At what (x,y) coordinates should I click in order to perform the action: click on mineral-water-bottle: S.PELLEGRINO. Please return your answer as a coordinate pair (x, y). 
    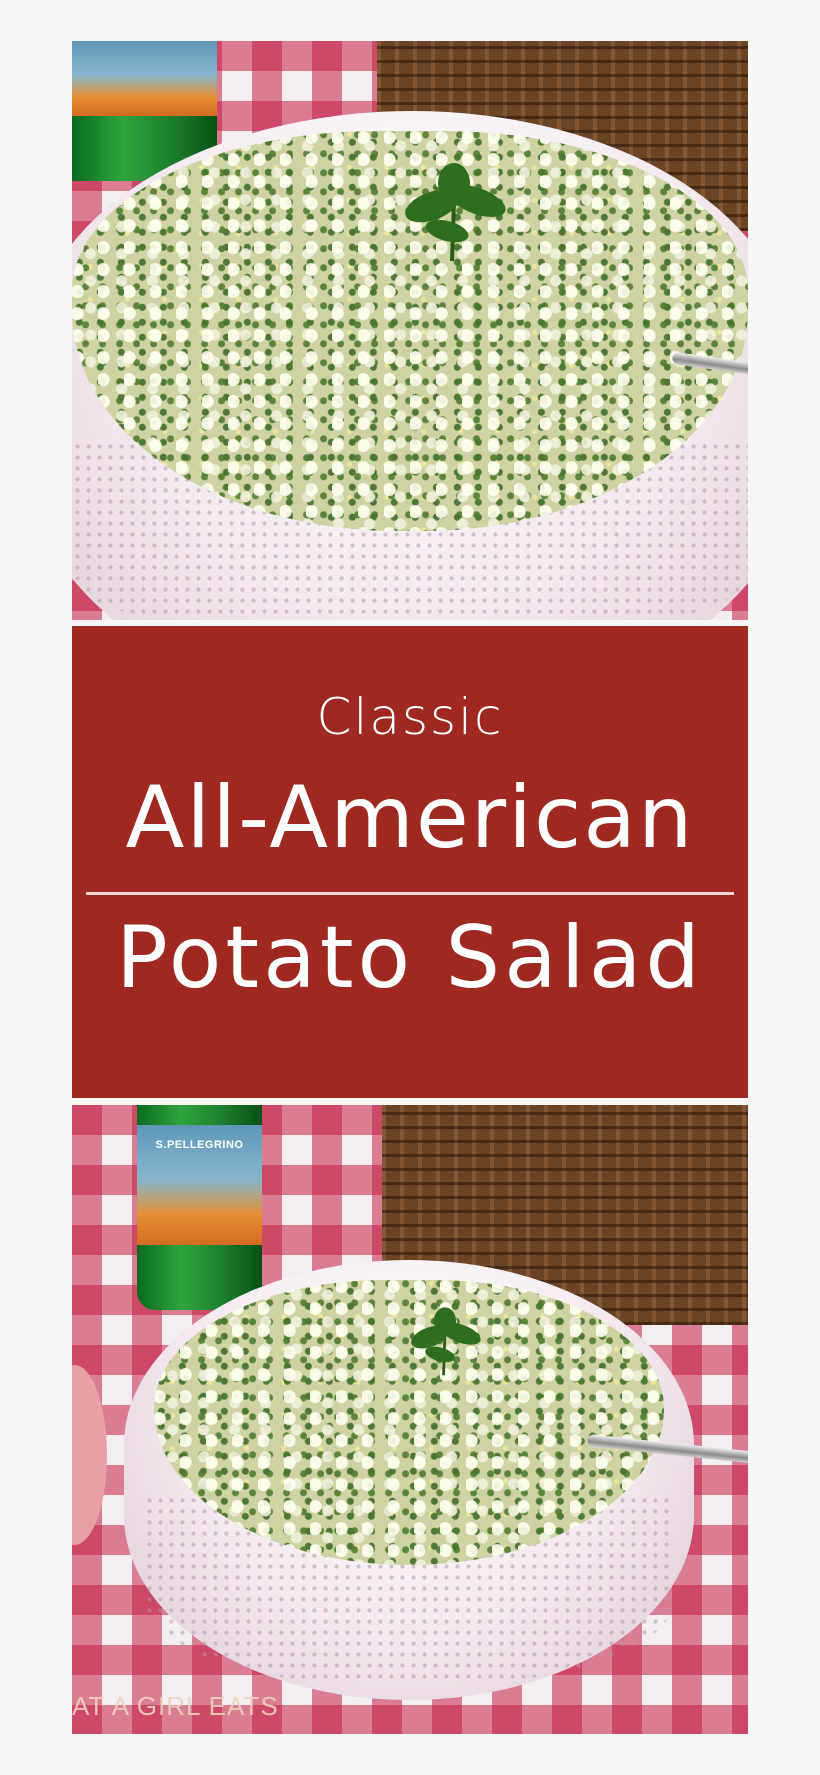
    Looking at the image, I should click on (199, 1207).